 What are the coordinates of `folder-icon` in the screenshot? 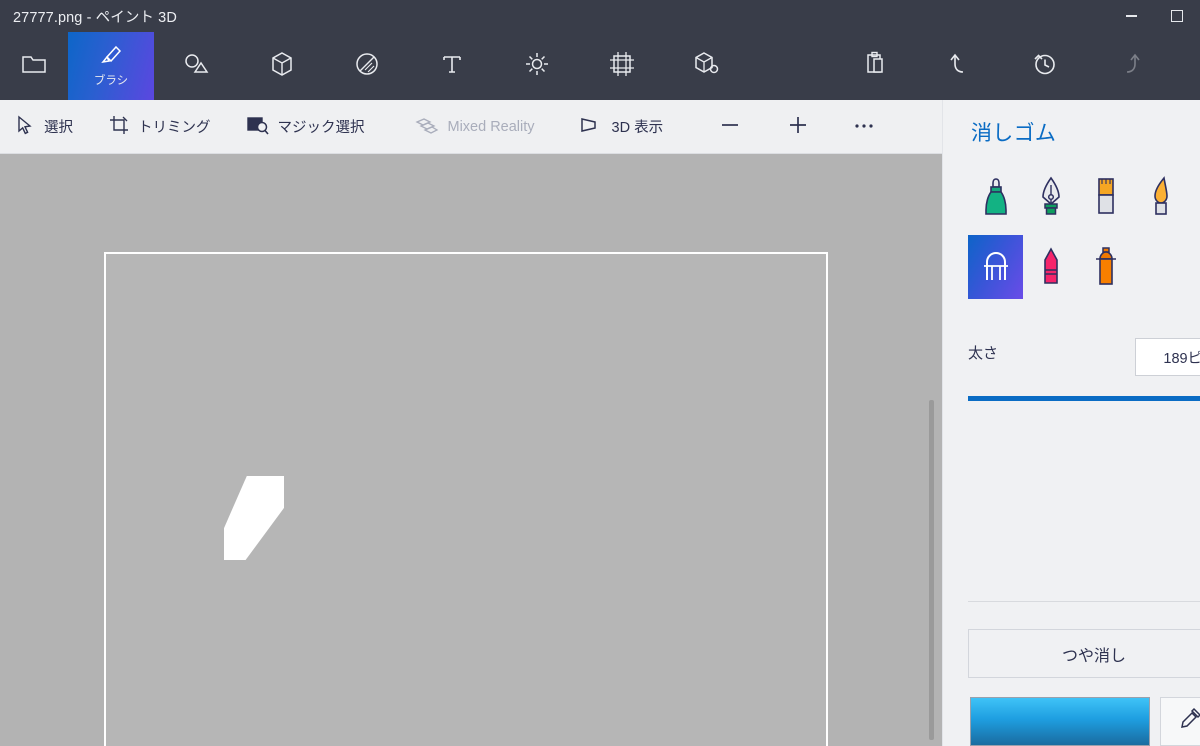 It's located at (34, 66).